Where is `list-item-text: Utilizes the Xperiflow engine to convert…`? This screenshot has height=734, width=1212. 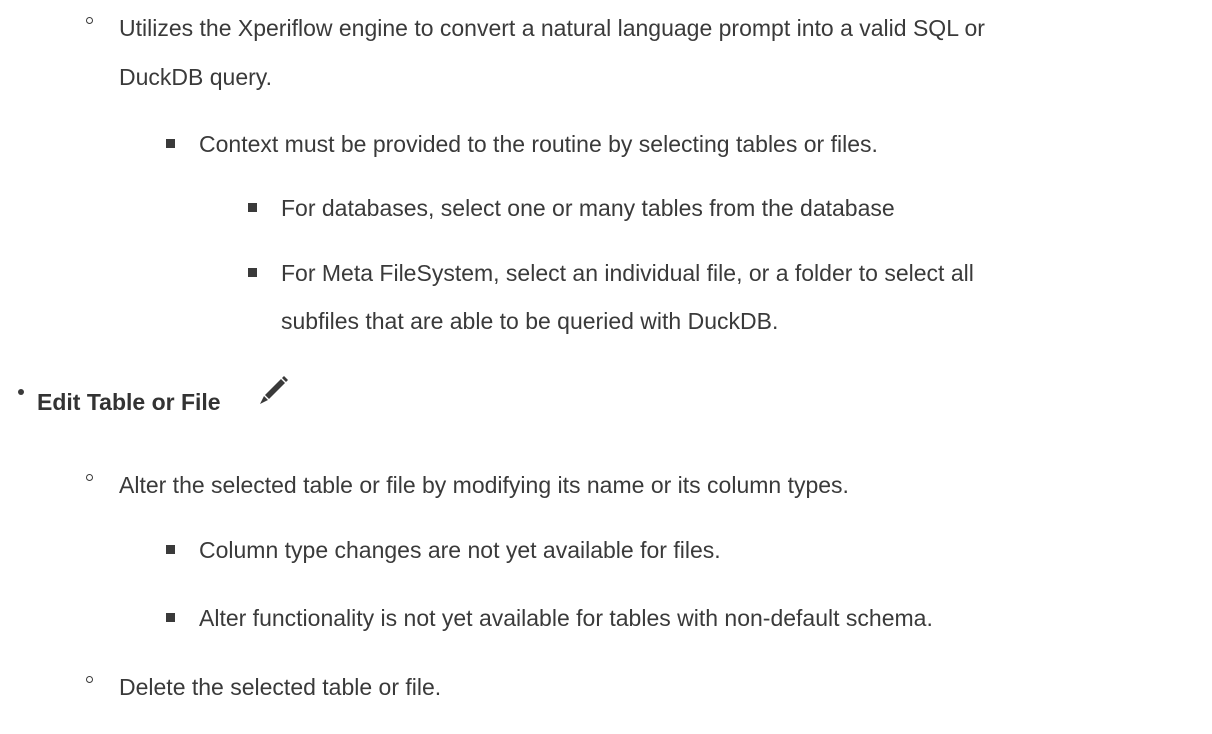
list-item-text: Utilizes the Xperiflow engine to convert… is located at coordinates (552, 28).